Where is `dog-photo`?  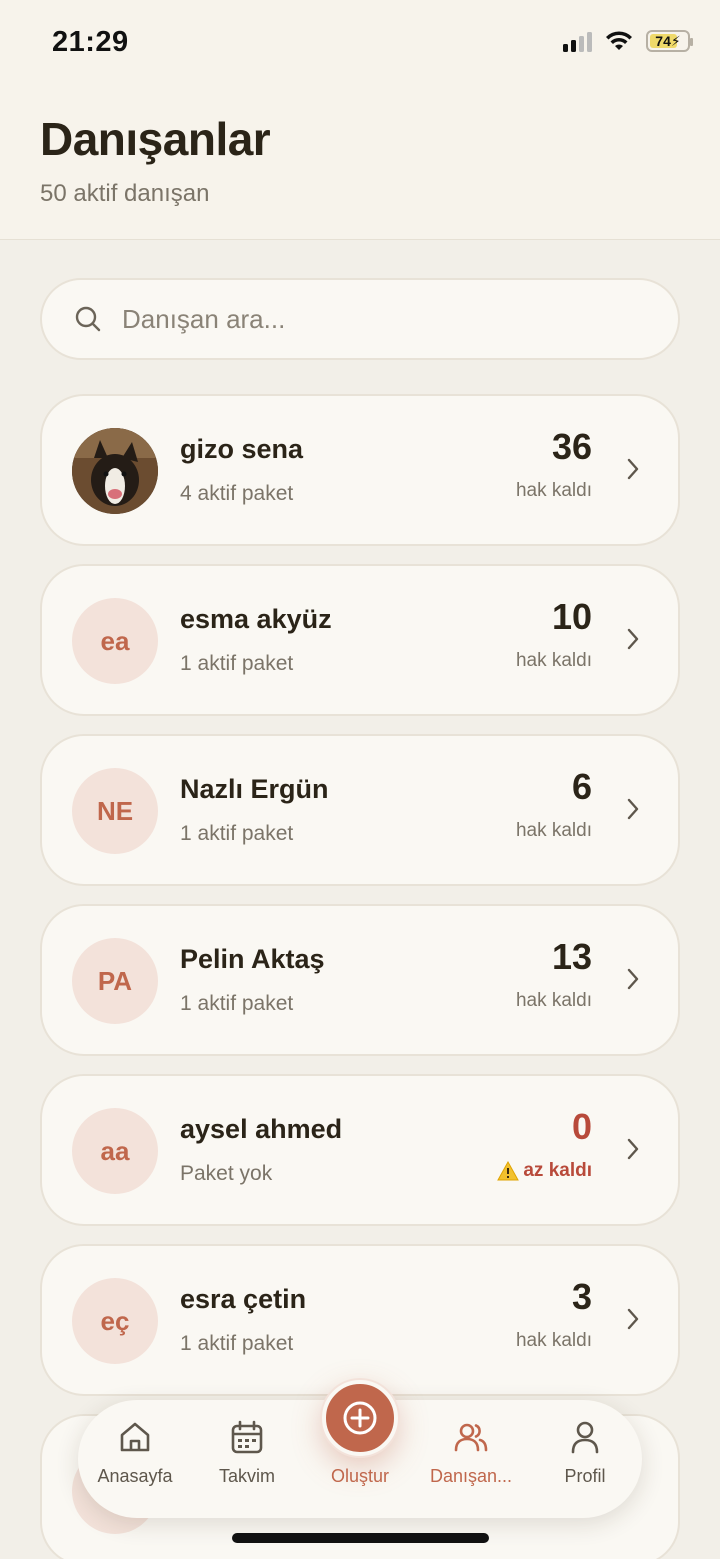 dog-photo is located at coordinates (115, 471).